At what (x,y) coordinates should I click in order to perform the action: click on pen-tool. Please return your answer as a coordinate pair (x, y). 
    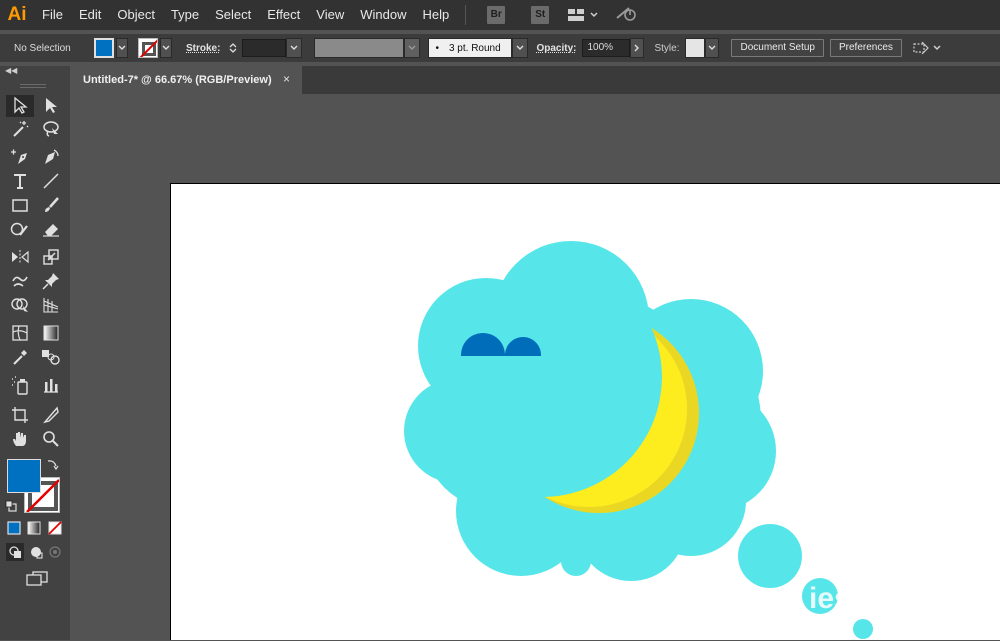
    Looking at the image, I should click on (20, 157).